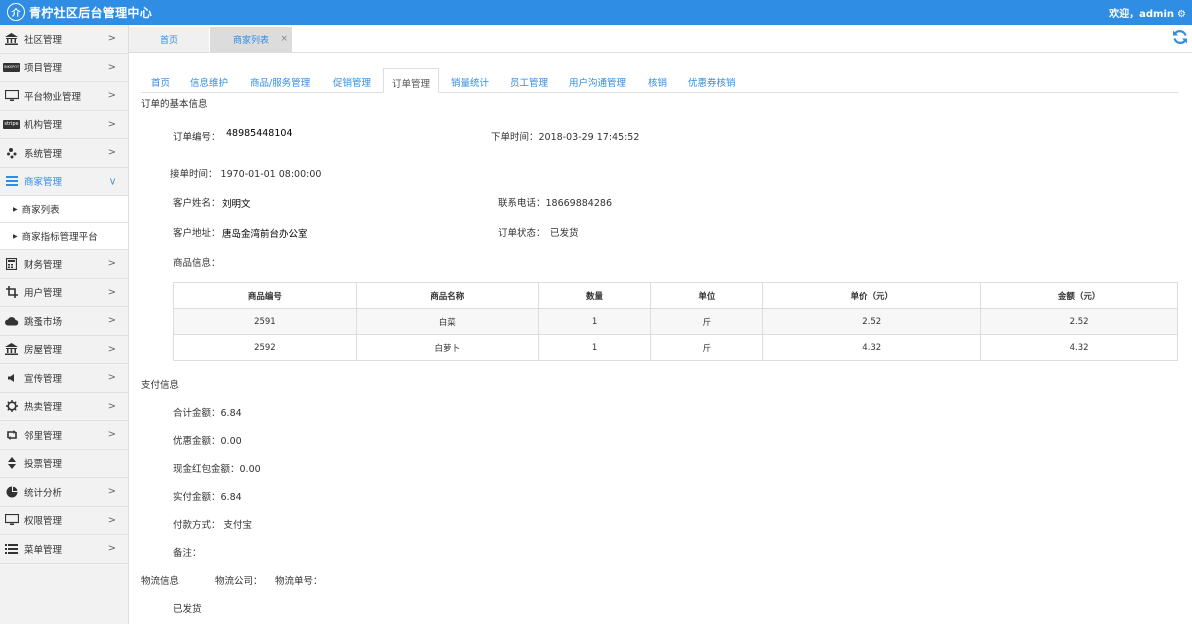 This screenshot has height=624, width=1192. I want to click on sidebar-item-label: 系统管理, so click(43, 154).